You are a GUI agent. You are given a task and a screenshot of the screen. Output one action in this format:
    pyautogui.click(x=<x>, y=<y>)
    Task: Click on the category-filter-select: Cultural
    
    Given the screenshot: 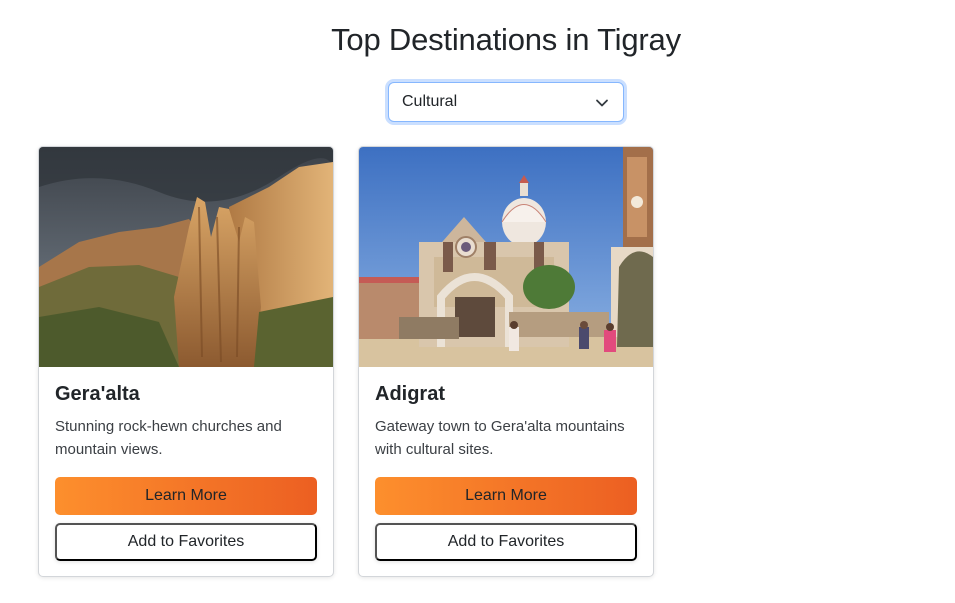 What is the action you would take?
    pyautogui.click(x=506, y=102)
    